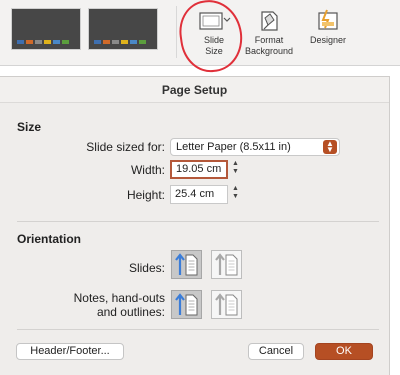 This screenshot has height=375, width=400. Describe the element at coordinates (269, 51) in the screenshot. I see `format-background-label: Background` at that location.